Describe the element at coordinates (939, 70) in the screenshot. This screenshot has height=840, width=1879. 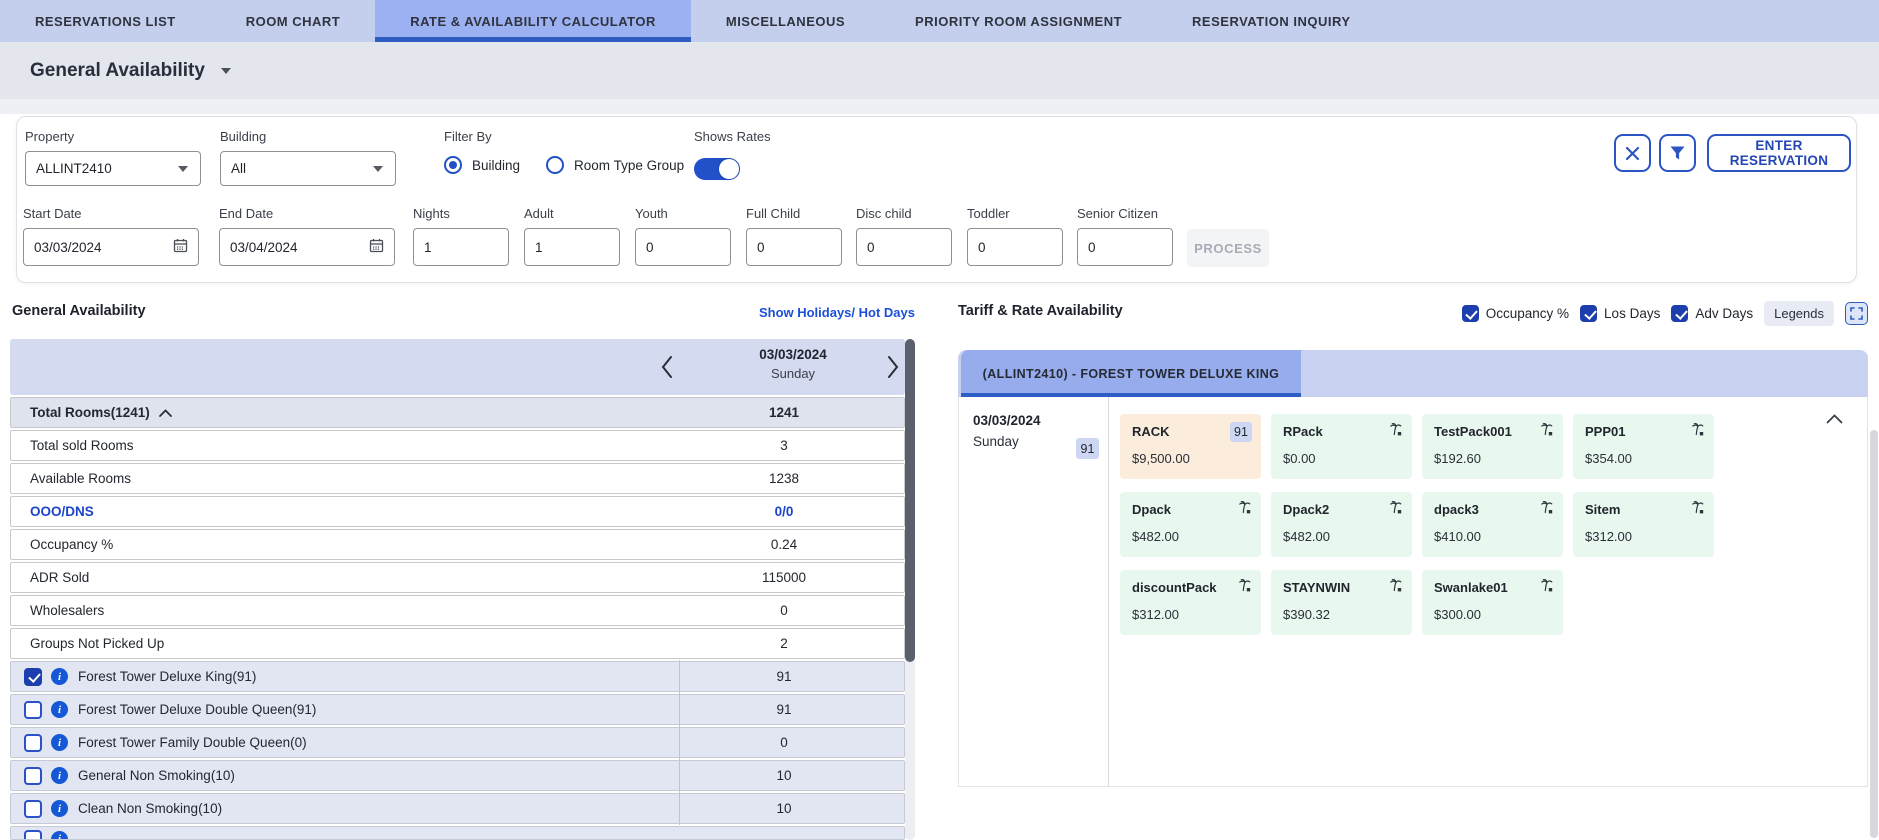
I see `title-bar: General Availability` at that location.